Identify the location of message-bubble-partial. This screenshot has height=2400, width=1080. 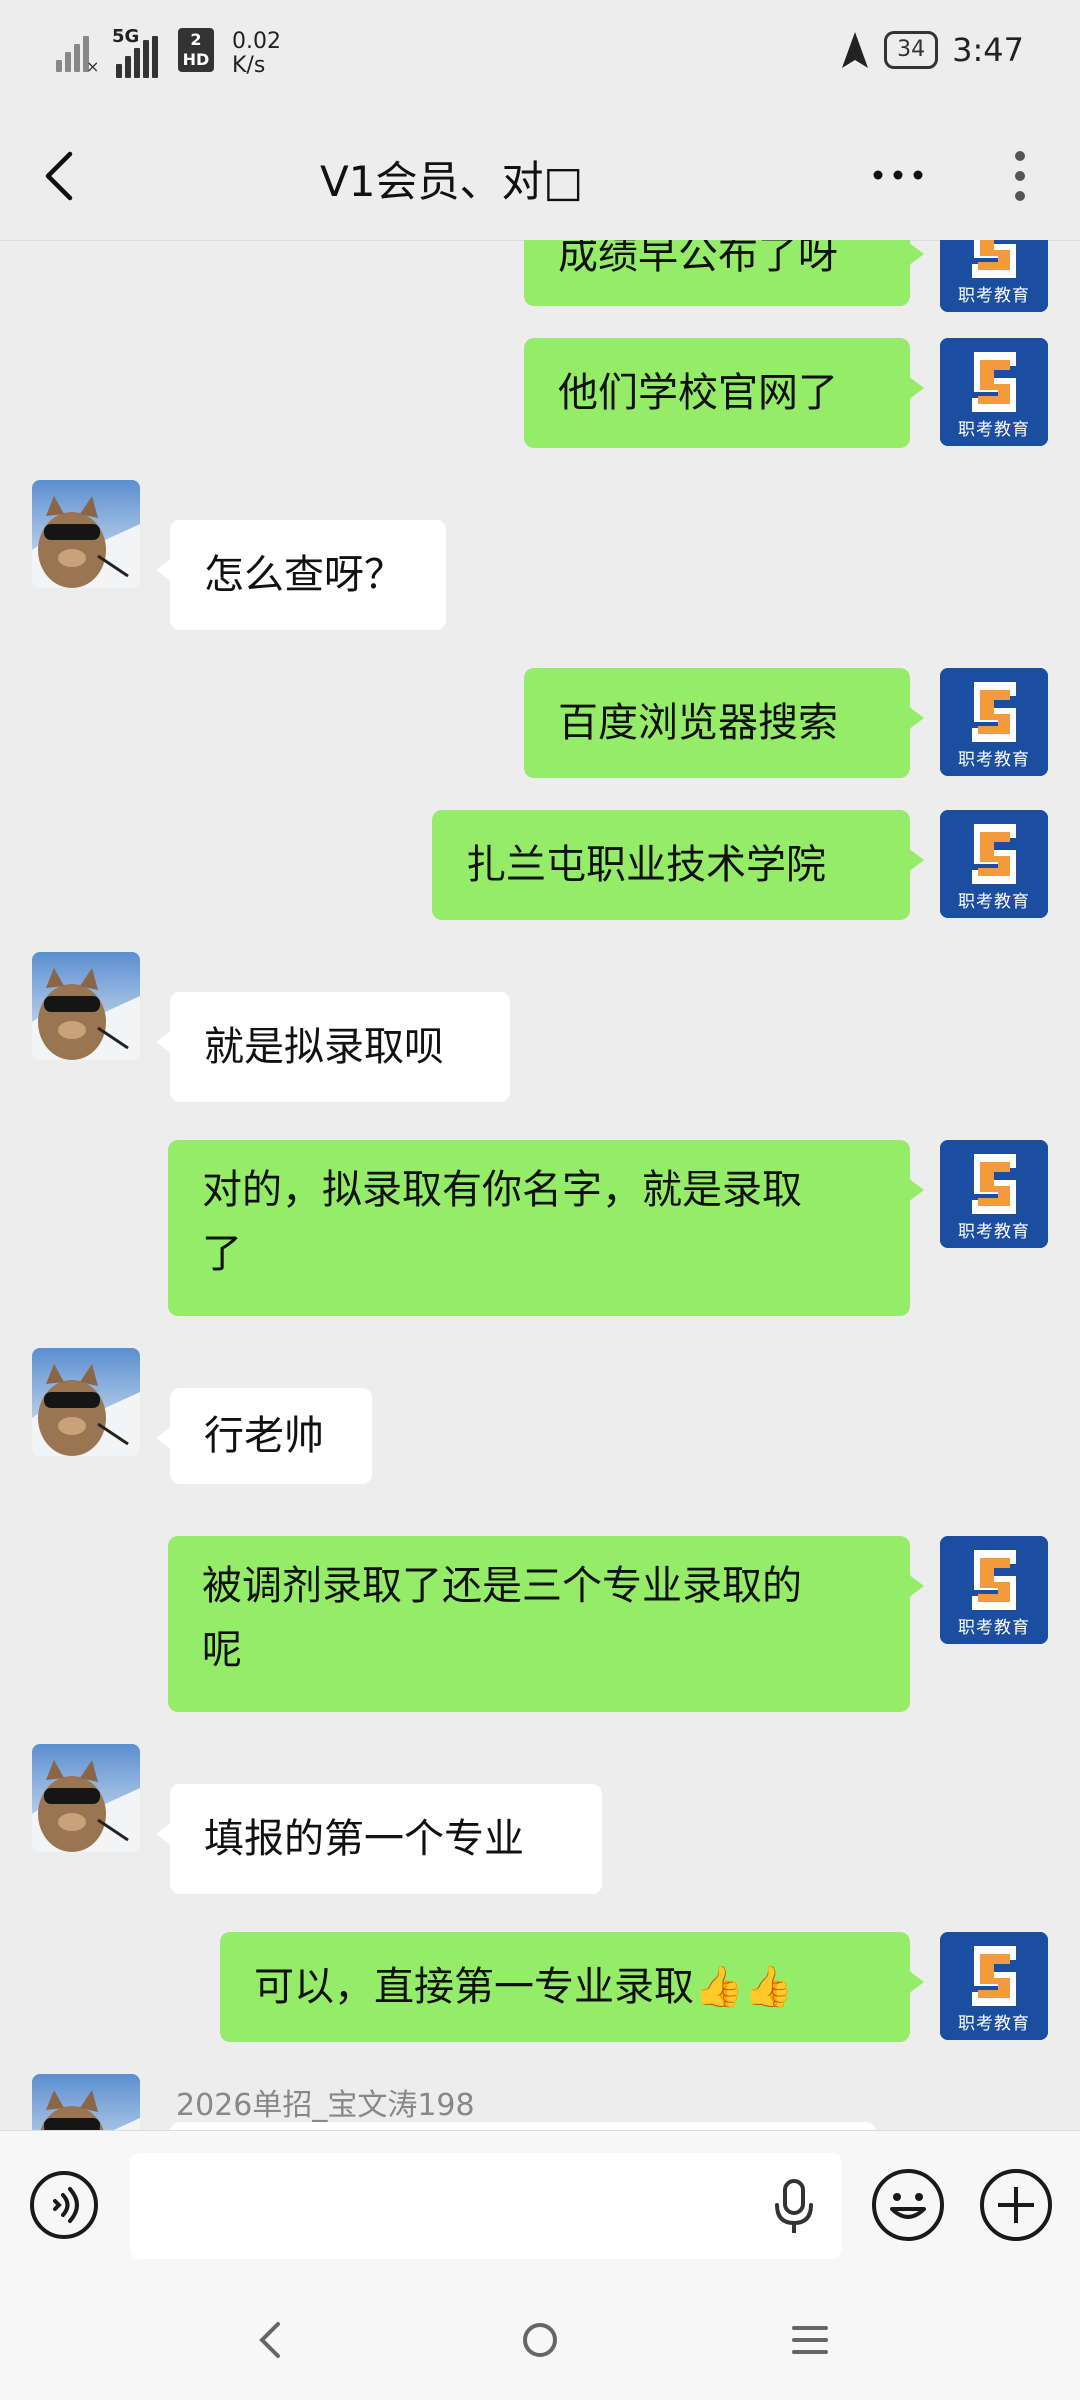
(523, 2126).